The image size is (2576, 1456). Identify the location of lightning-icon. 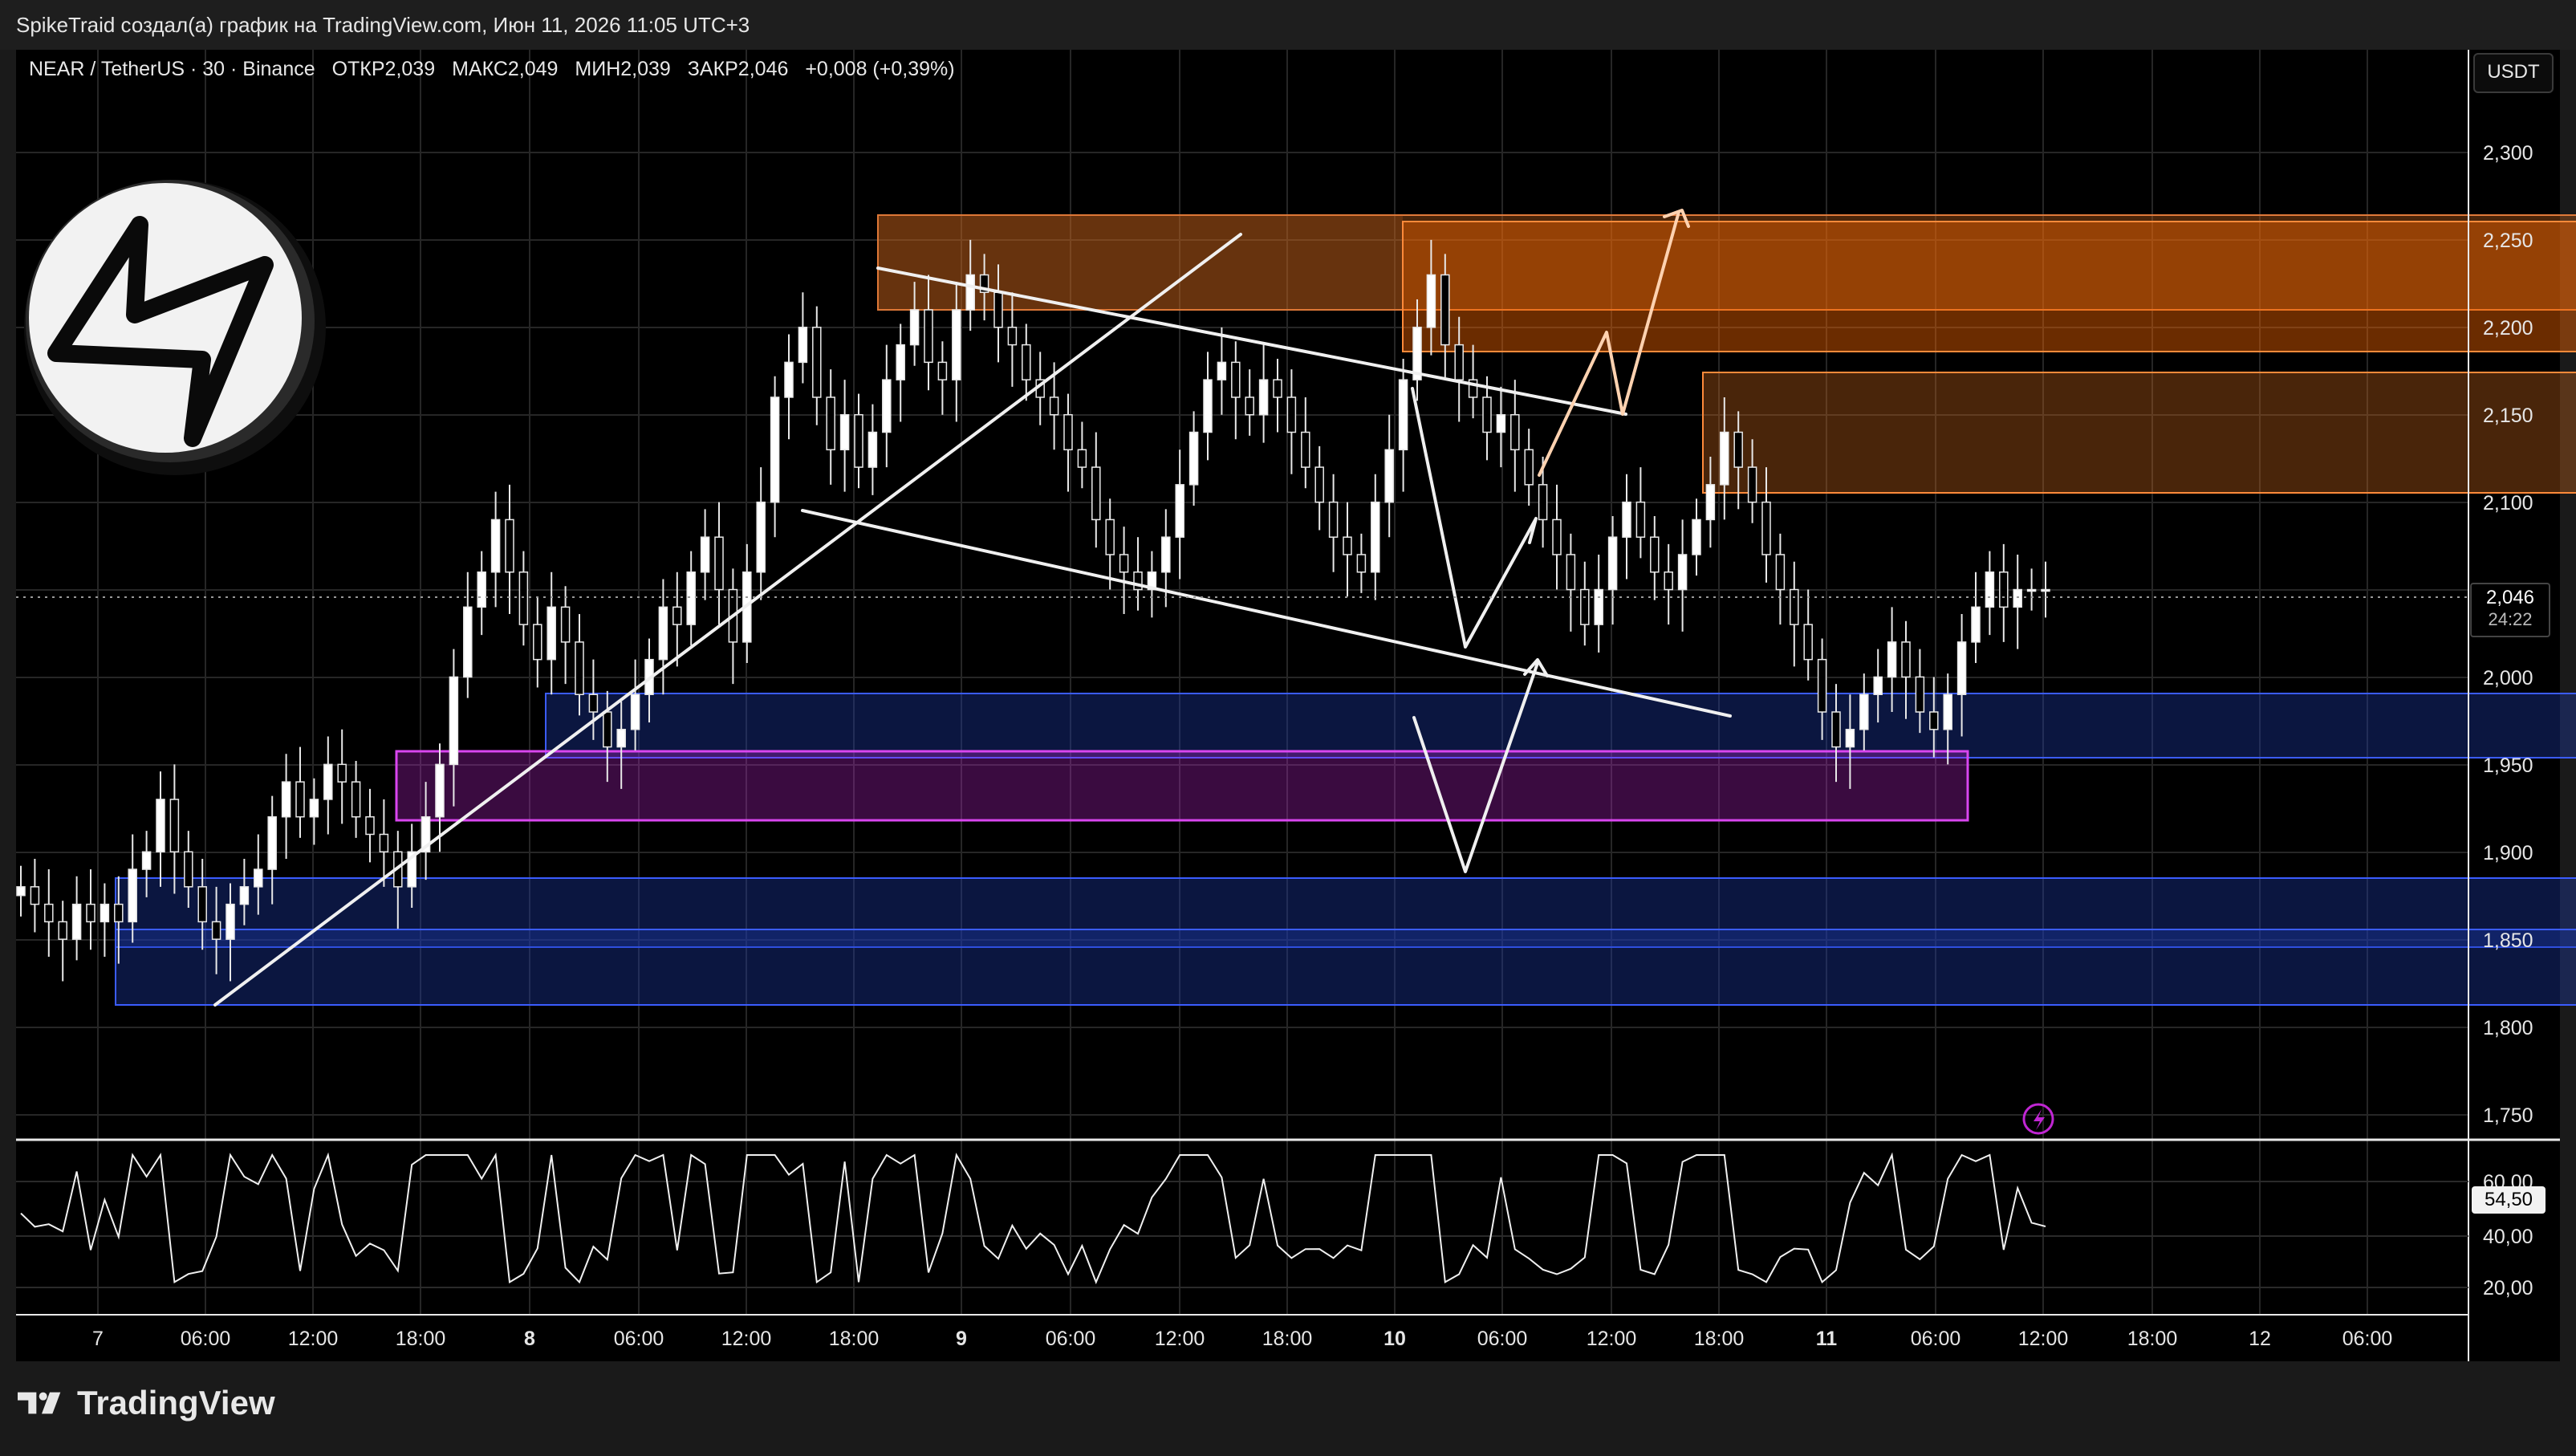
(2038, 1119).